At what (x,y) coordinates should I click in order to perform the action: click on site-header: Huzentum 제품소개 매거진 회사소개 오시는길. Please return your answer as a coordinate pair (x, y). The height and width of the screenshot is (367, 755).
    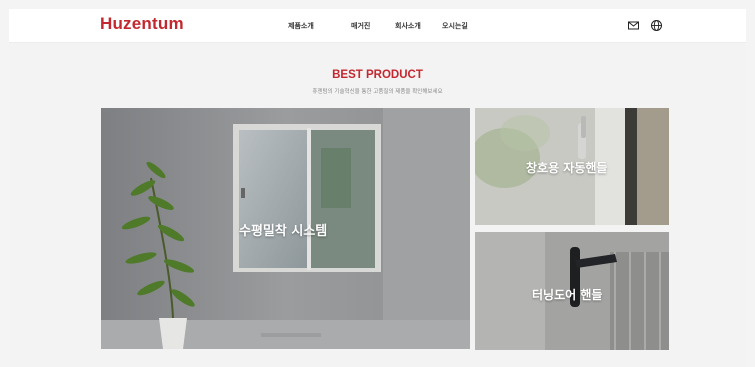
    Looking at the image, I should click on (377, 26).